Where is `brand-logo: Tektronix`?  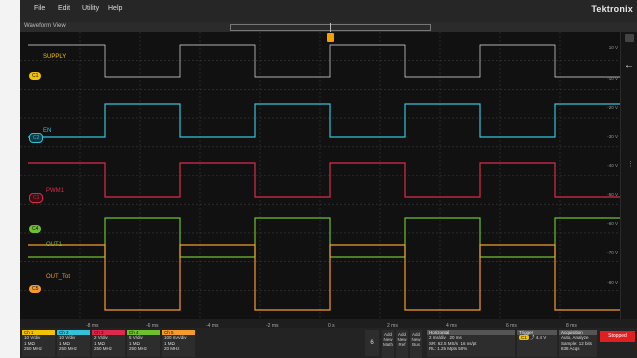 brand-logo: Tektronix is located at coordinates (612, 9).